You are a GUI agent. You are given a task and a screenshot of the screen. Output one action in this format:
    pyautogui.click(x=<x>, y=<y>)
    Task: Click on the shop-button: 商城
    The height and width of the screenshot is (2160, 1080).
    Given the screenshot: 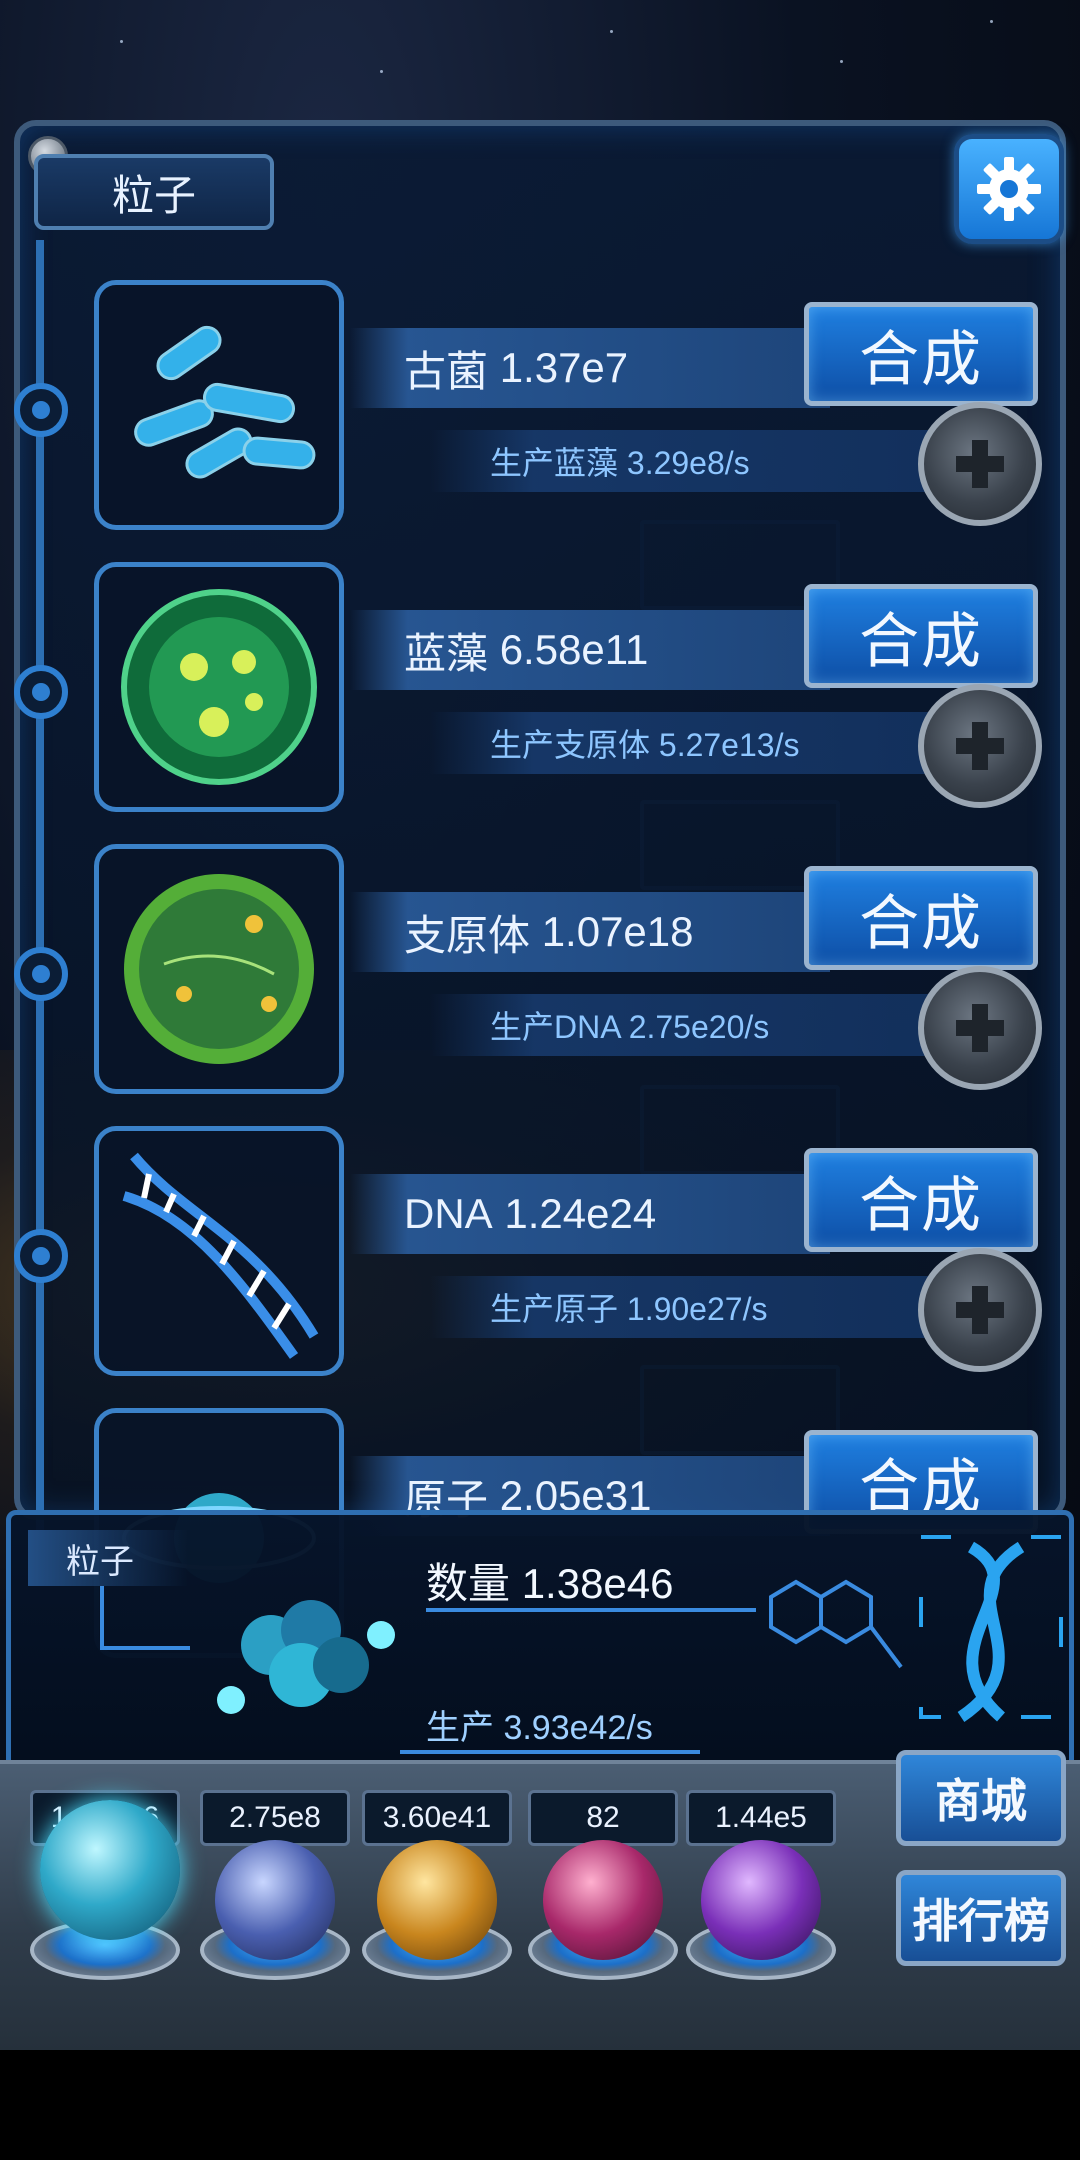 What is the action you would take?
    pyautogui.click(x=981, y=1798)
    